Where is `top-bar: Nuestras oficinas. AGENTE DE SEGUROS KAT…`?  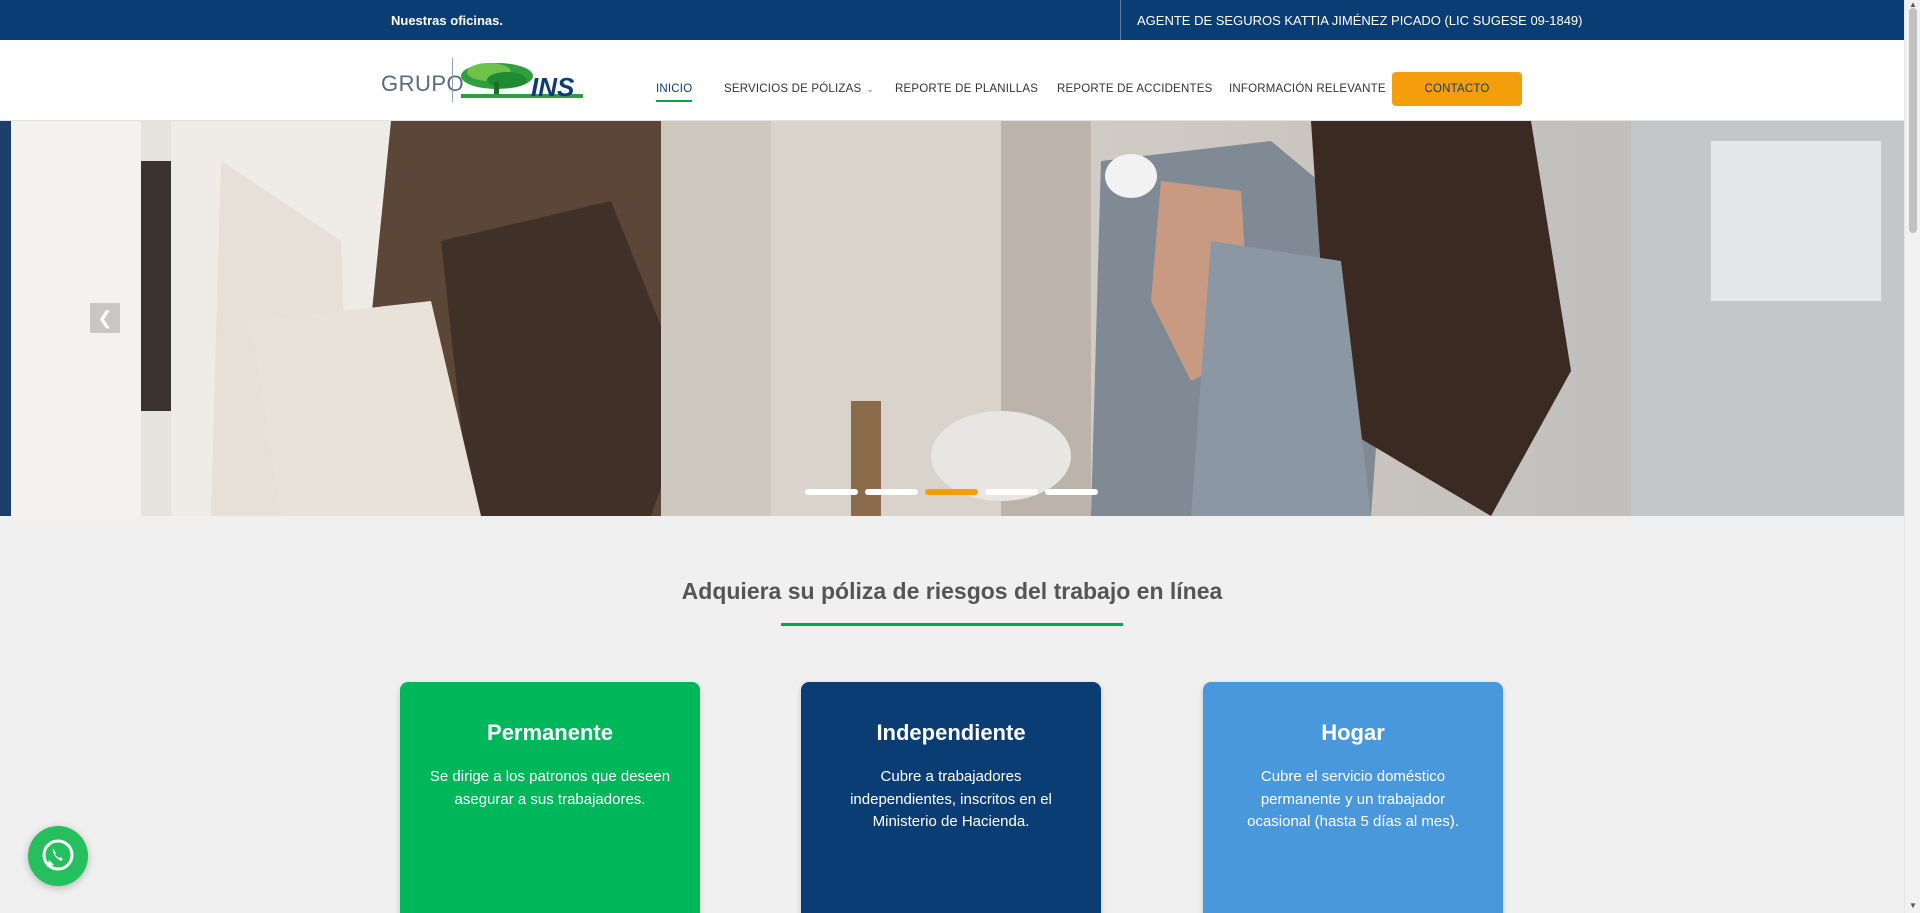 top-bar: Nuestras oficinas. AGENTE DE SEGUROS KAT… is located at coordinates (952, 20).